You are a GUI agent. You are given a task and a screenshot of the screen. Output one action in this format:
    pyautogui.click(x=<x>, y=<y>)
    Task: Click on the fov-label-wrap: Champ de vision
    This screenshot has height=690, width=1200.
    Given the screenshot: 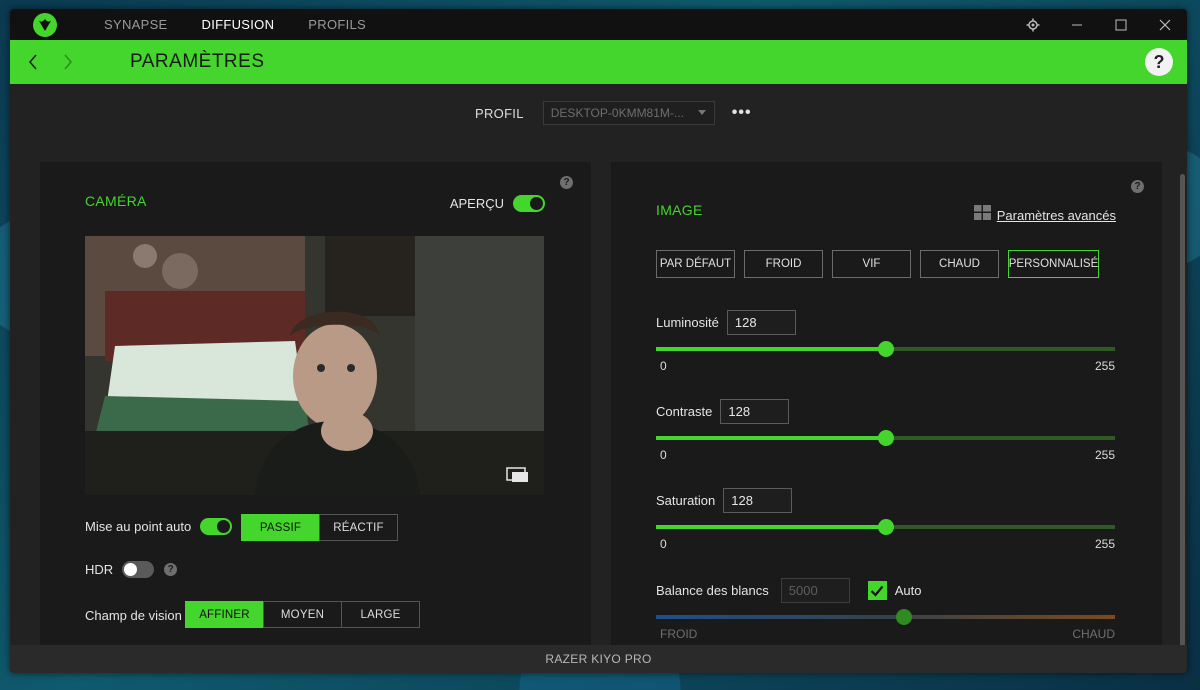 What is the action you would take?
    pyautogui.click(x=133, y=616)
    